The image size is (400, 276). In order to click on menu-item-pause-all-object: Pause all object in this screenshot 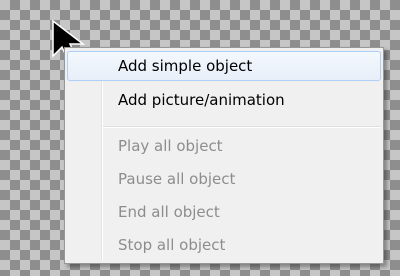, I will do `click(224, 179)`.